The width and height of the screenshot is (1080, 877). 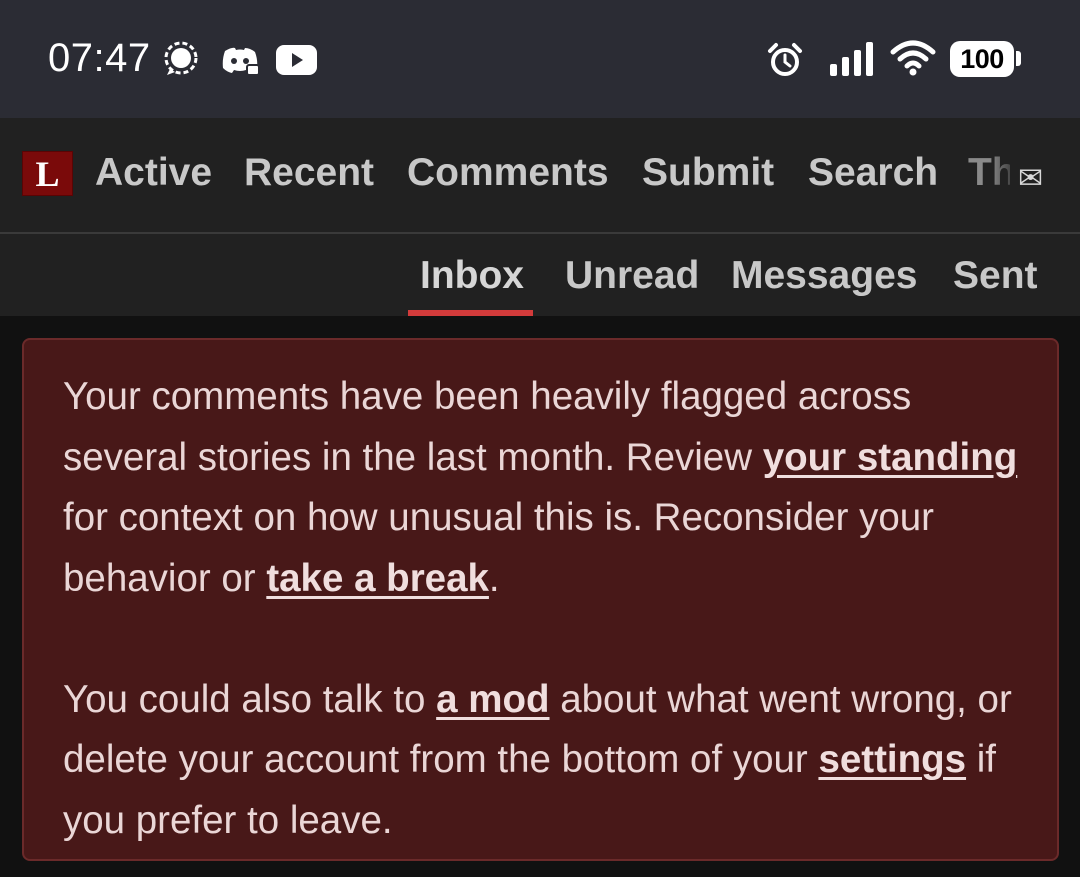 I want to click on nav-link-comments: Comments, so click(x=508, y=173).